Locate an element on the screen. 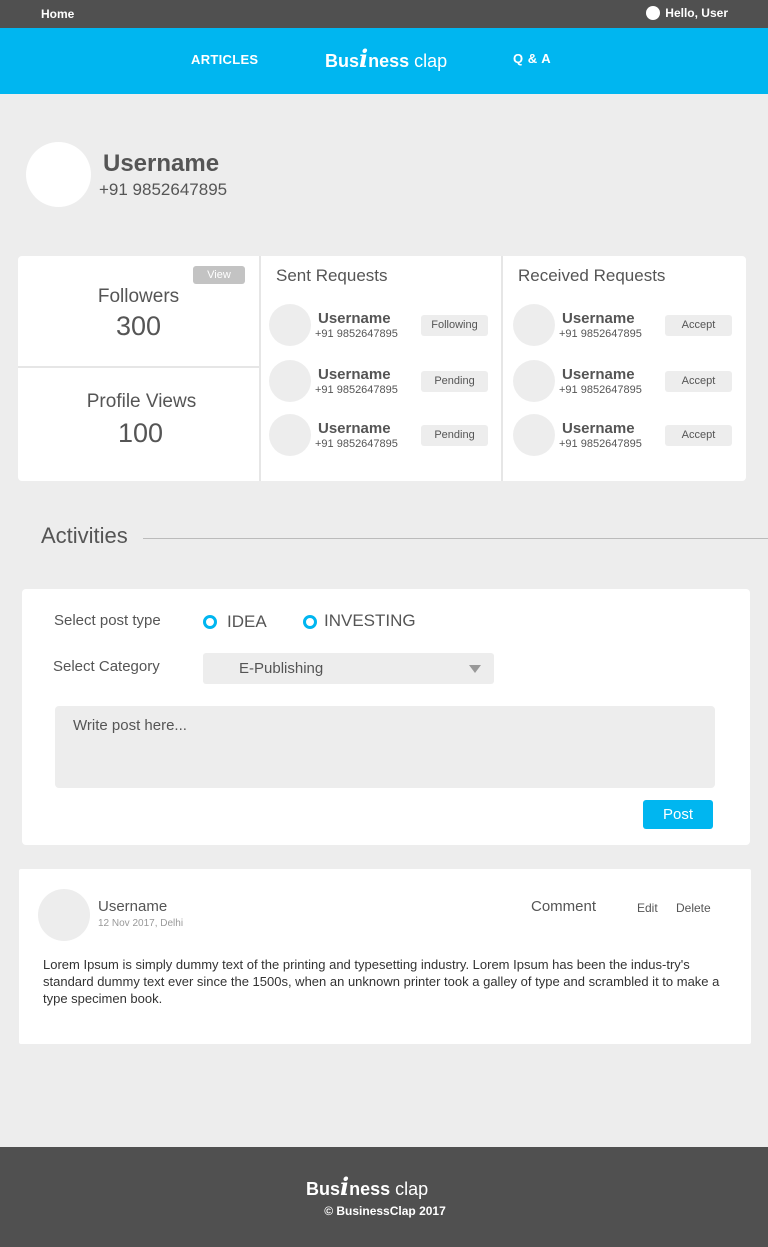  activities-heading: Activities is located at coordinates (84, 535).